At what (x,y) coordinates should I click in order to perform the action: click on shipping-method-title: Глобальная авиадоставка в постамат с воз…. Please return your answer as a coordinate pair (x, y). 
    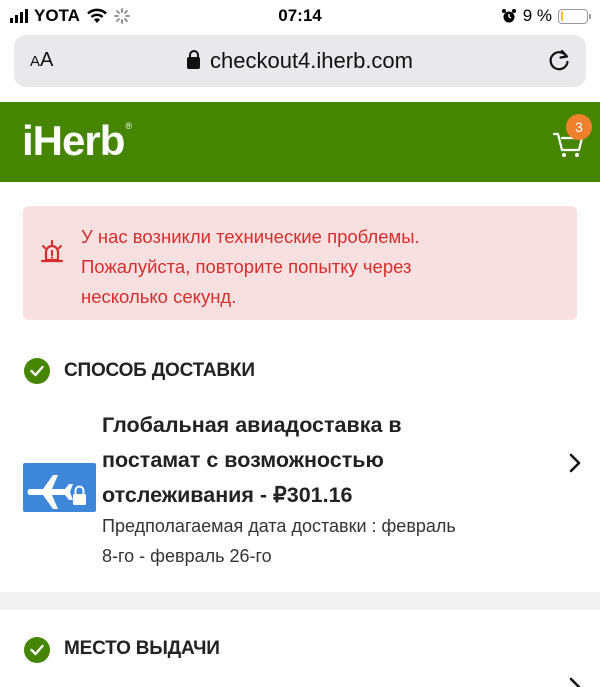
    Looking at the image, I should click on (312, 460).